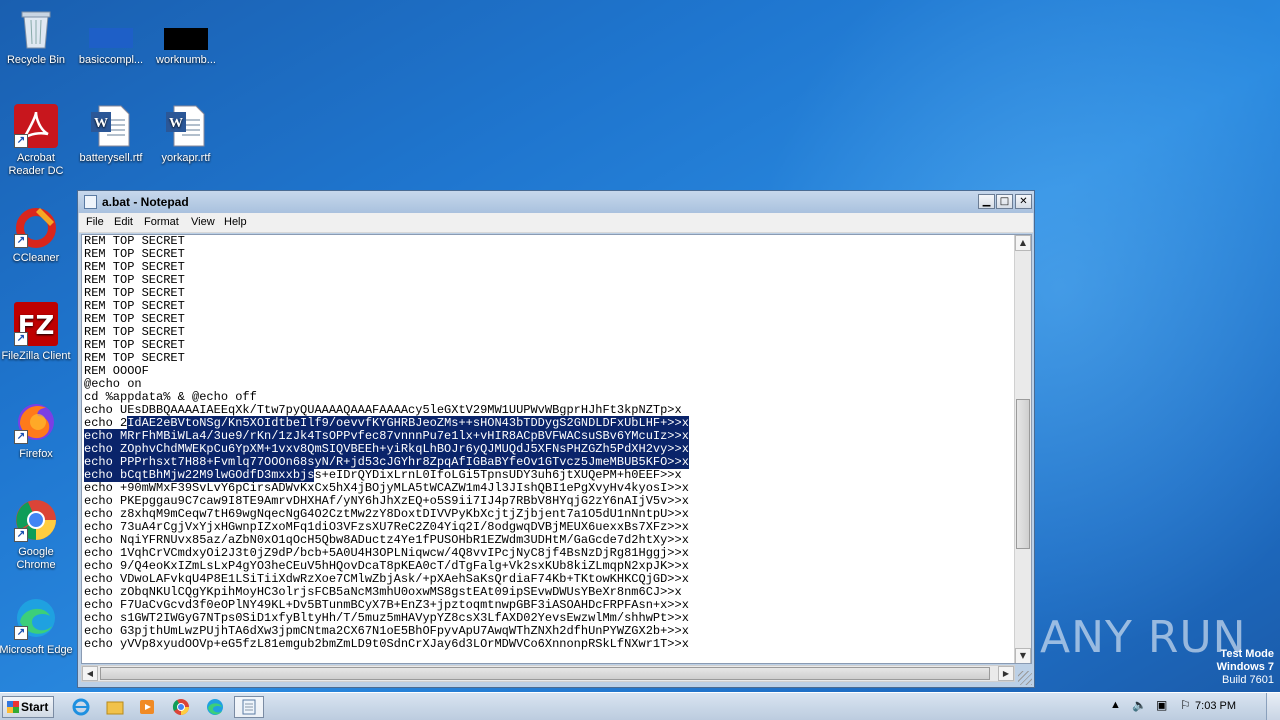 This screenshot has height=720, width=1280. Describe the element at coordinates (186, 28) in the screenshot. I see `file-thumbnail-icon` at that location.